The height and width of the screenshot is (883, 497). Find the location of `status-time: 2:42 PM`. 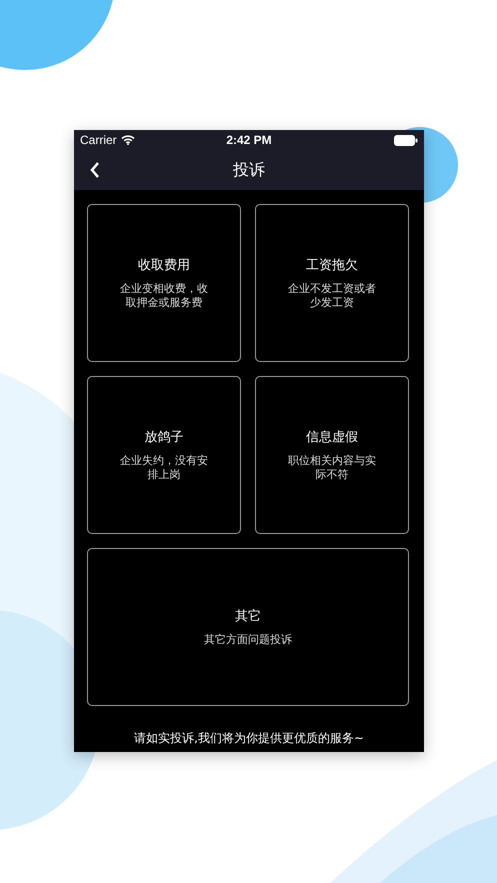

status-time: 2:42 PM is located at coordinates (249, 140).